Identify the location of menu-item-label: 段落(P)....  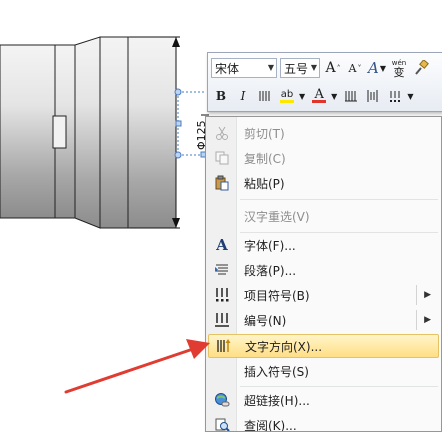
(270, 270).